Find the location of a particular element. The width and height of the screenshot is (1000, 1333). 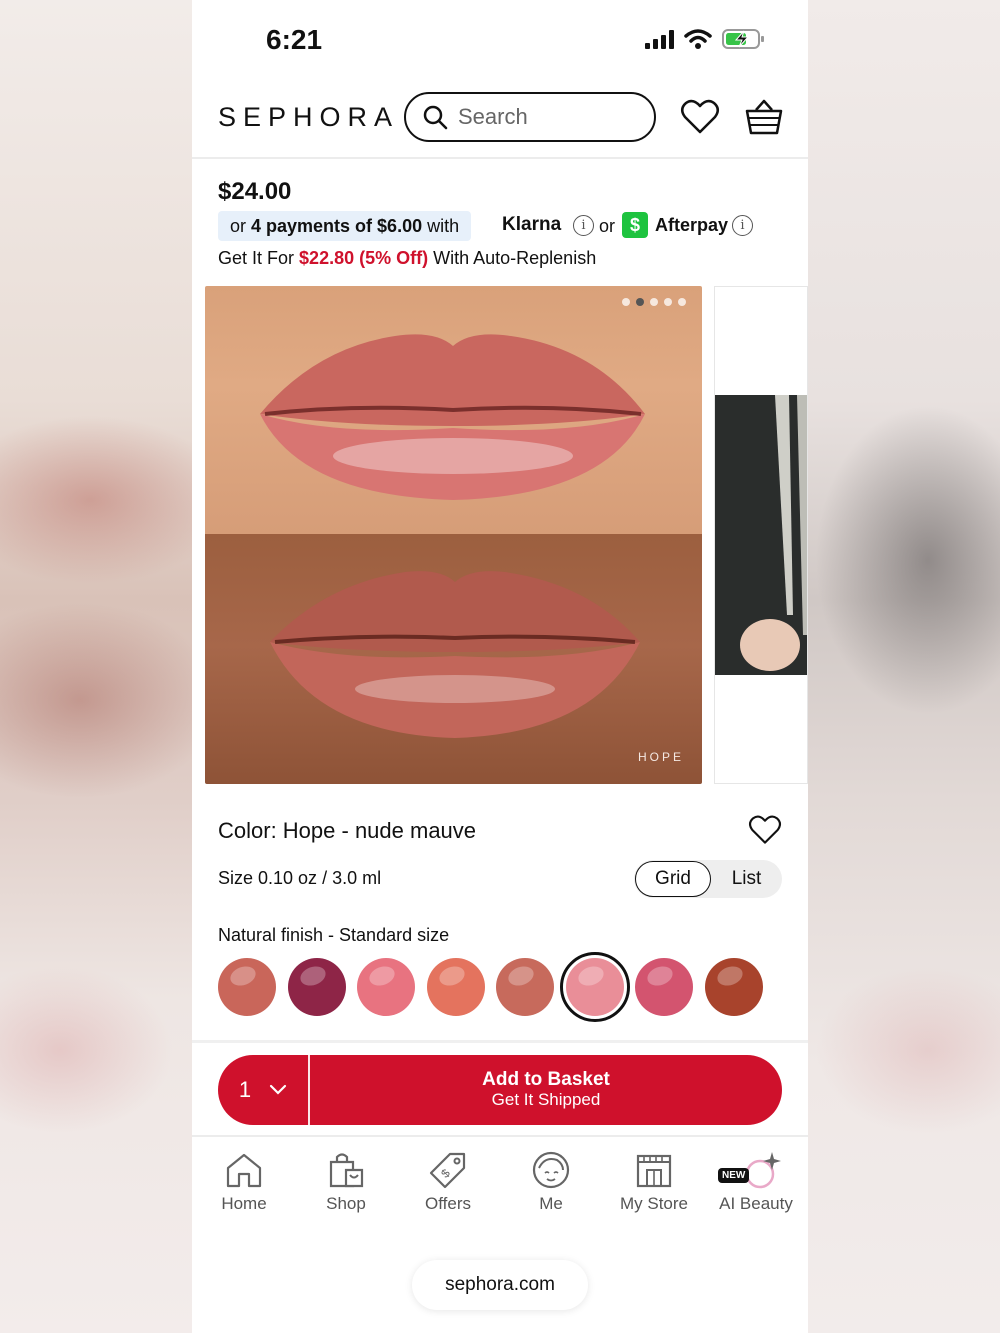

new-badge: NEW is located at coordinates (734, 1175).